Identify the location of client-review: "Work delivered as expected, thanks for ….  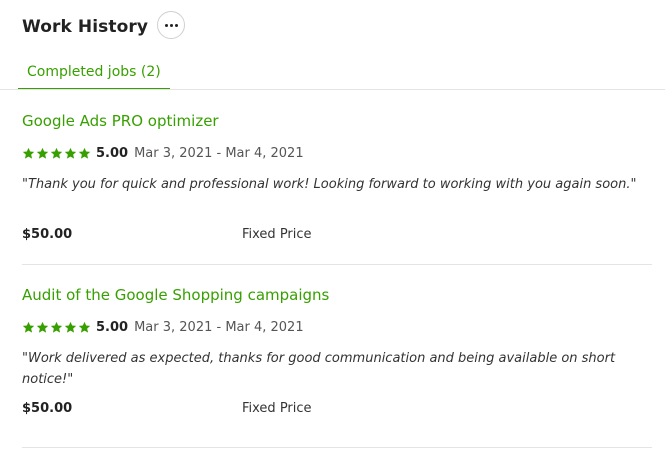
(319, 369).